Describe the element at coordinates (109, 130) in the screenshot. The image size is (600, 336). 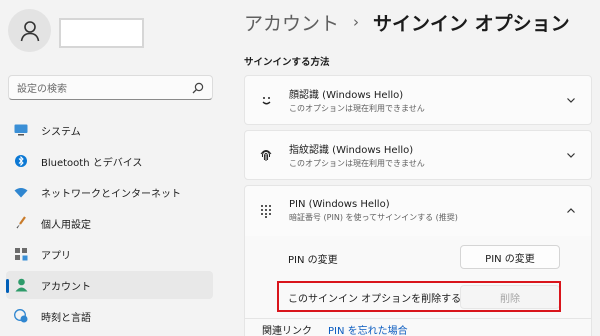
I see `sidebar-item-system: システム` at that location.